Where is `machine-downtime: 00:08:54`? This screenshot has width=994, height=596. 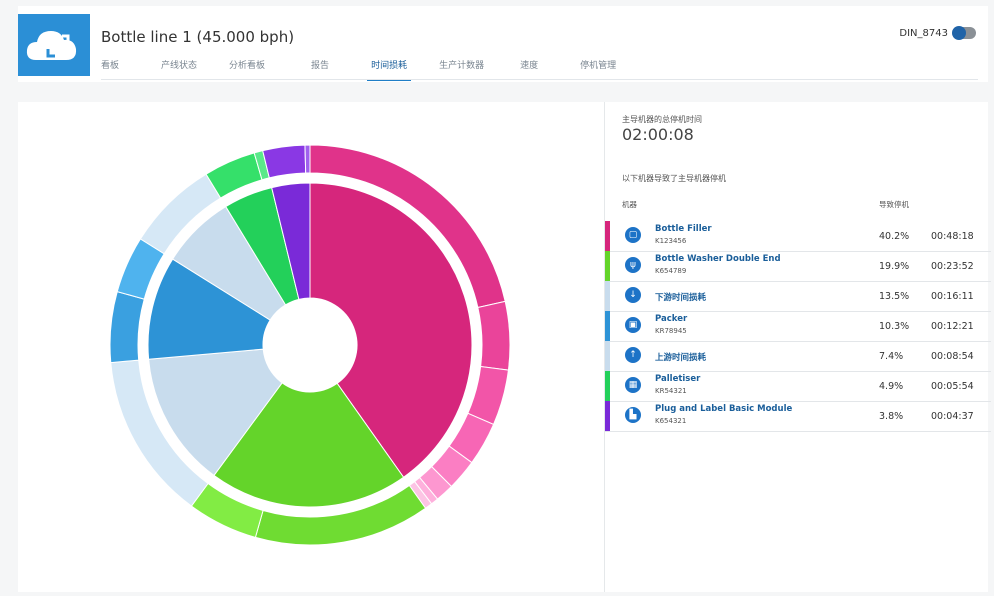 machine-downtime: 00:08:54 is located at coordinates (952, 356).